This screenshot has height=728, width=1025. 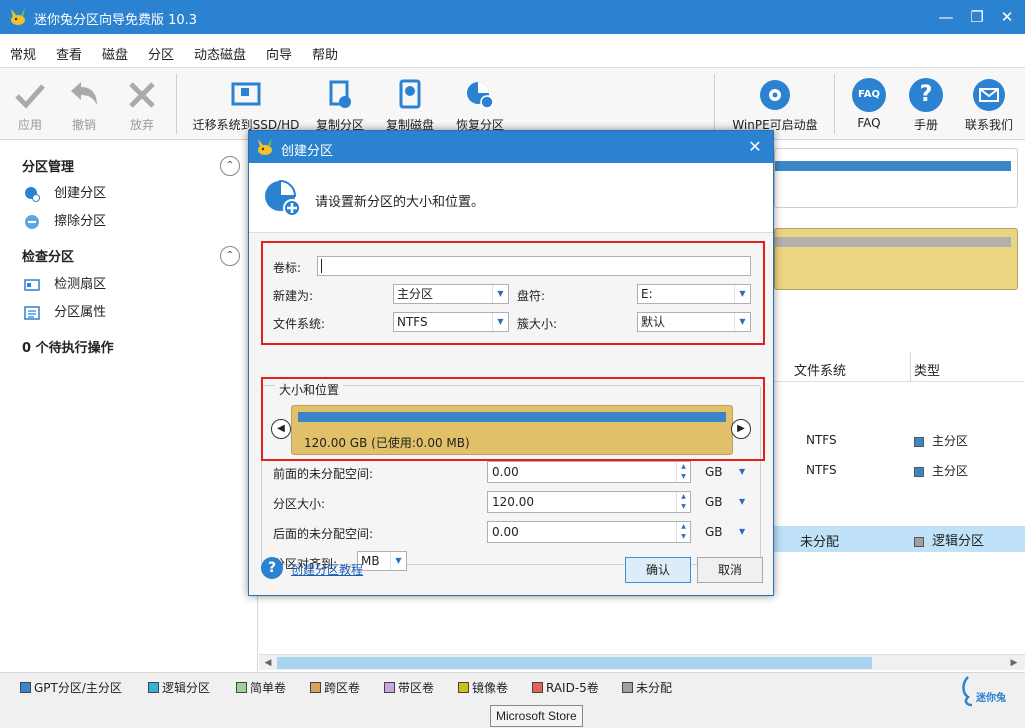 What do you see at coordinates (30, 105) in the screenshot?
I see `apply-button: 应用` at bounding box center [30, 105].